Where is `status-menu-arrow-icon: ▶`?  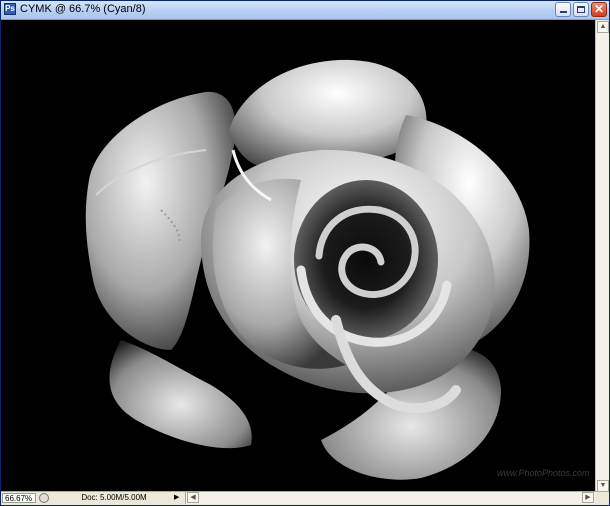 status-menu-arrow-icon: ▶ is located at coordinates (178, 498).